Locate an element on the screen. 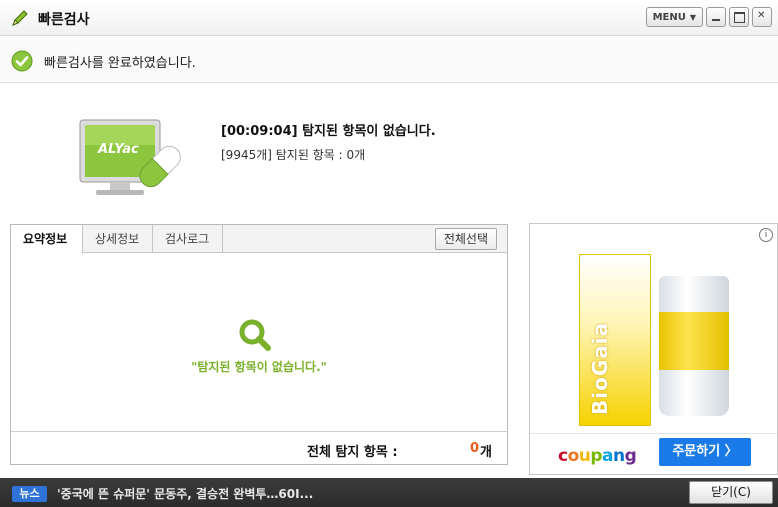 Image resolution: width=778 pixels, height=507 pixels. menu-label: MENU is located at coordinates (669, 17).